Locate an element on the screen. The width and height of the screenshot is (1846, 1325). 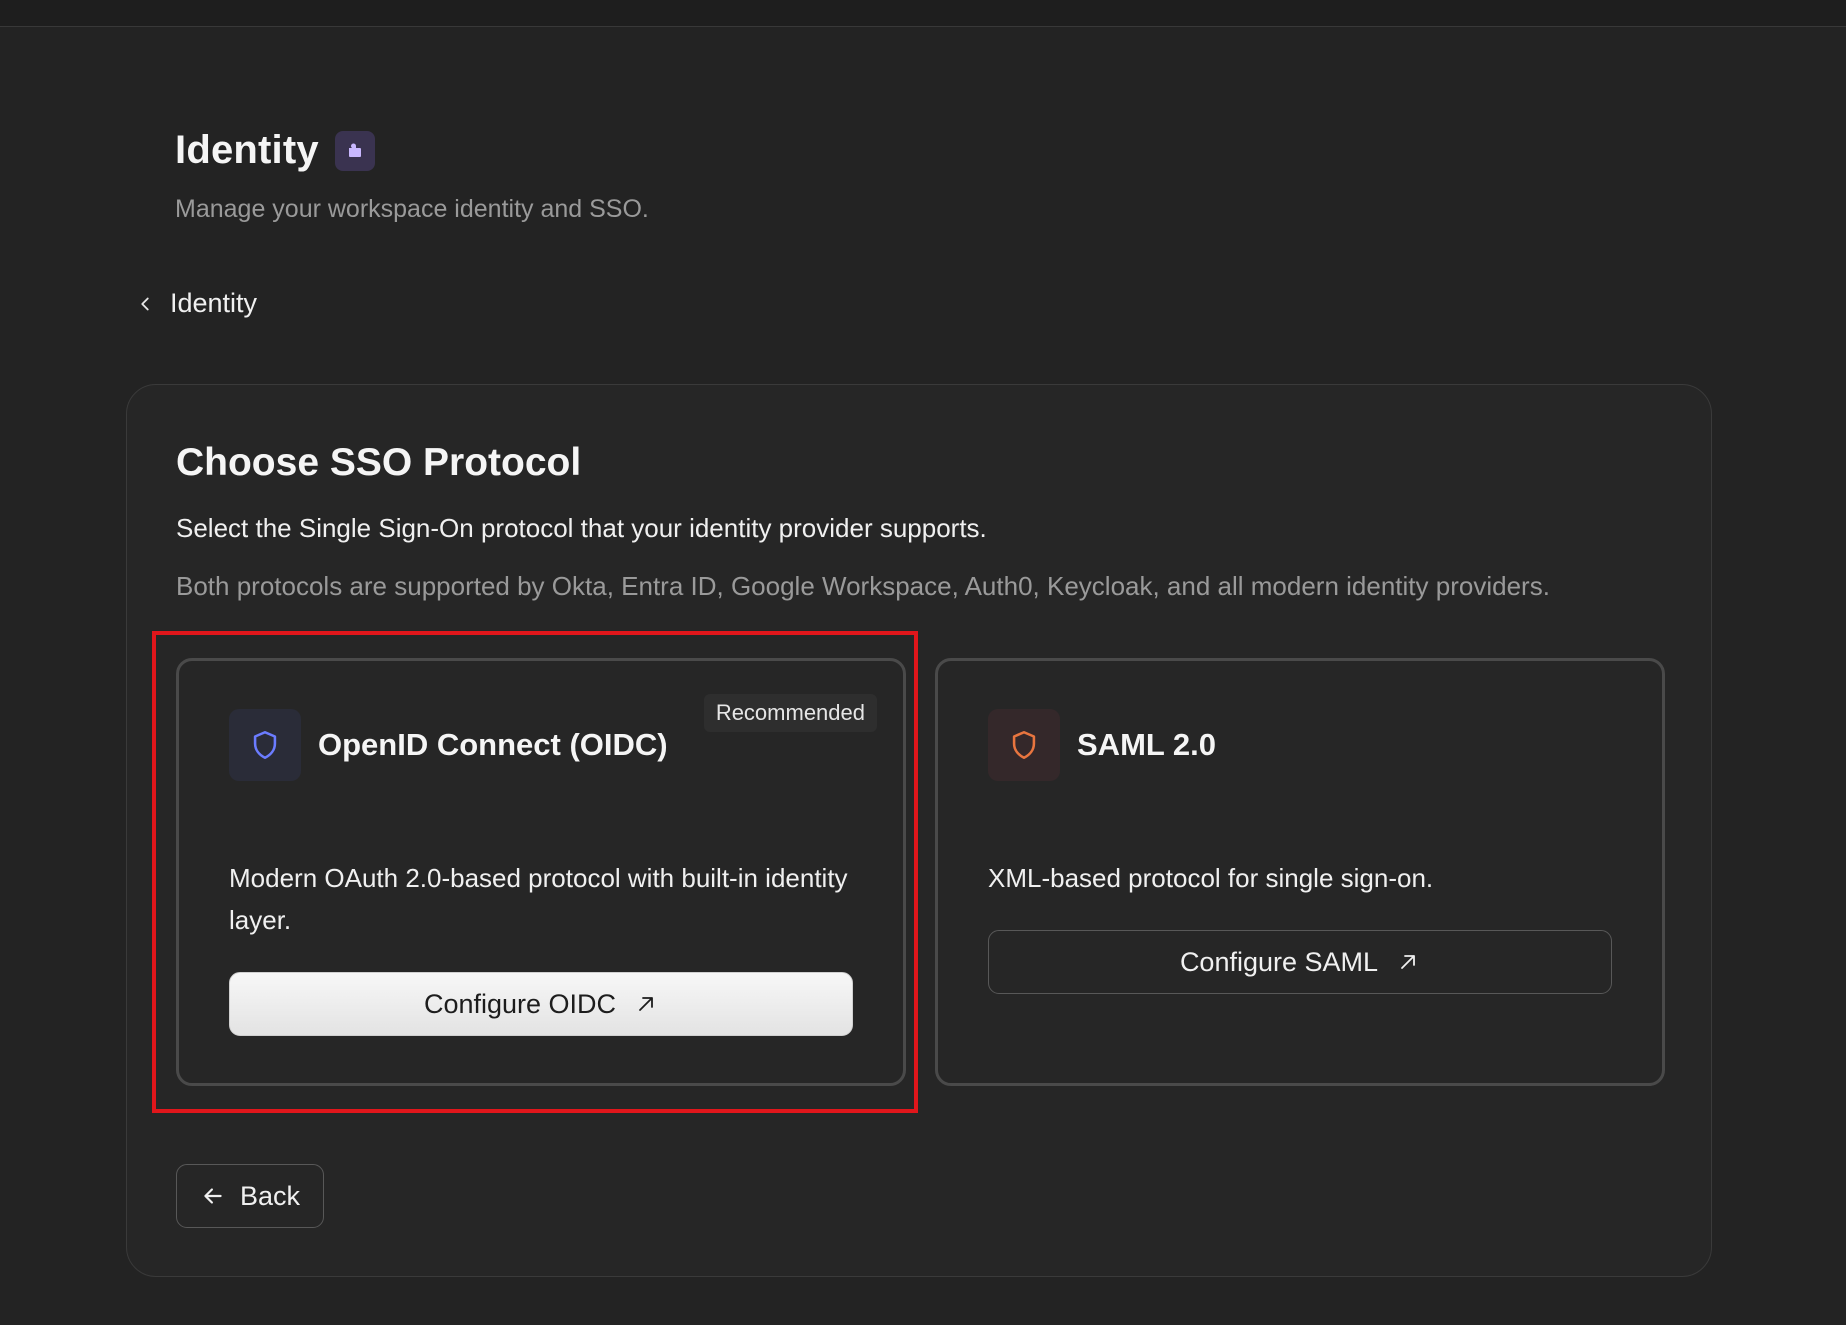
recommended-badge: Recommended is located at coordinates (790, 713).